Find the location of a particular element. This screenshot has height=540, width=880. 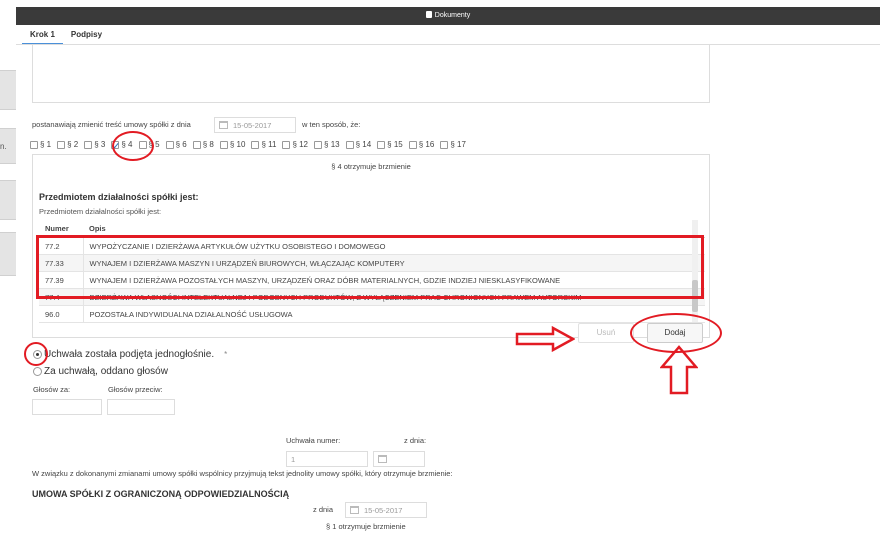

paragraph-checkbox-17: § 17 is located at coordinates (453, 144).